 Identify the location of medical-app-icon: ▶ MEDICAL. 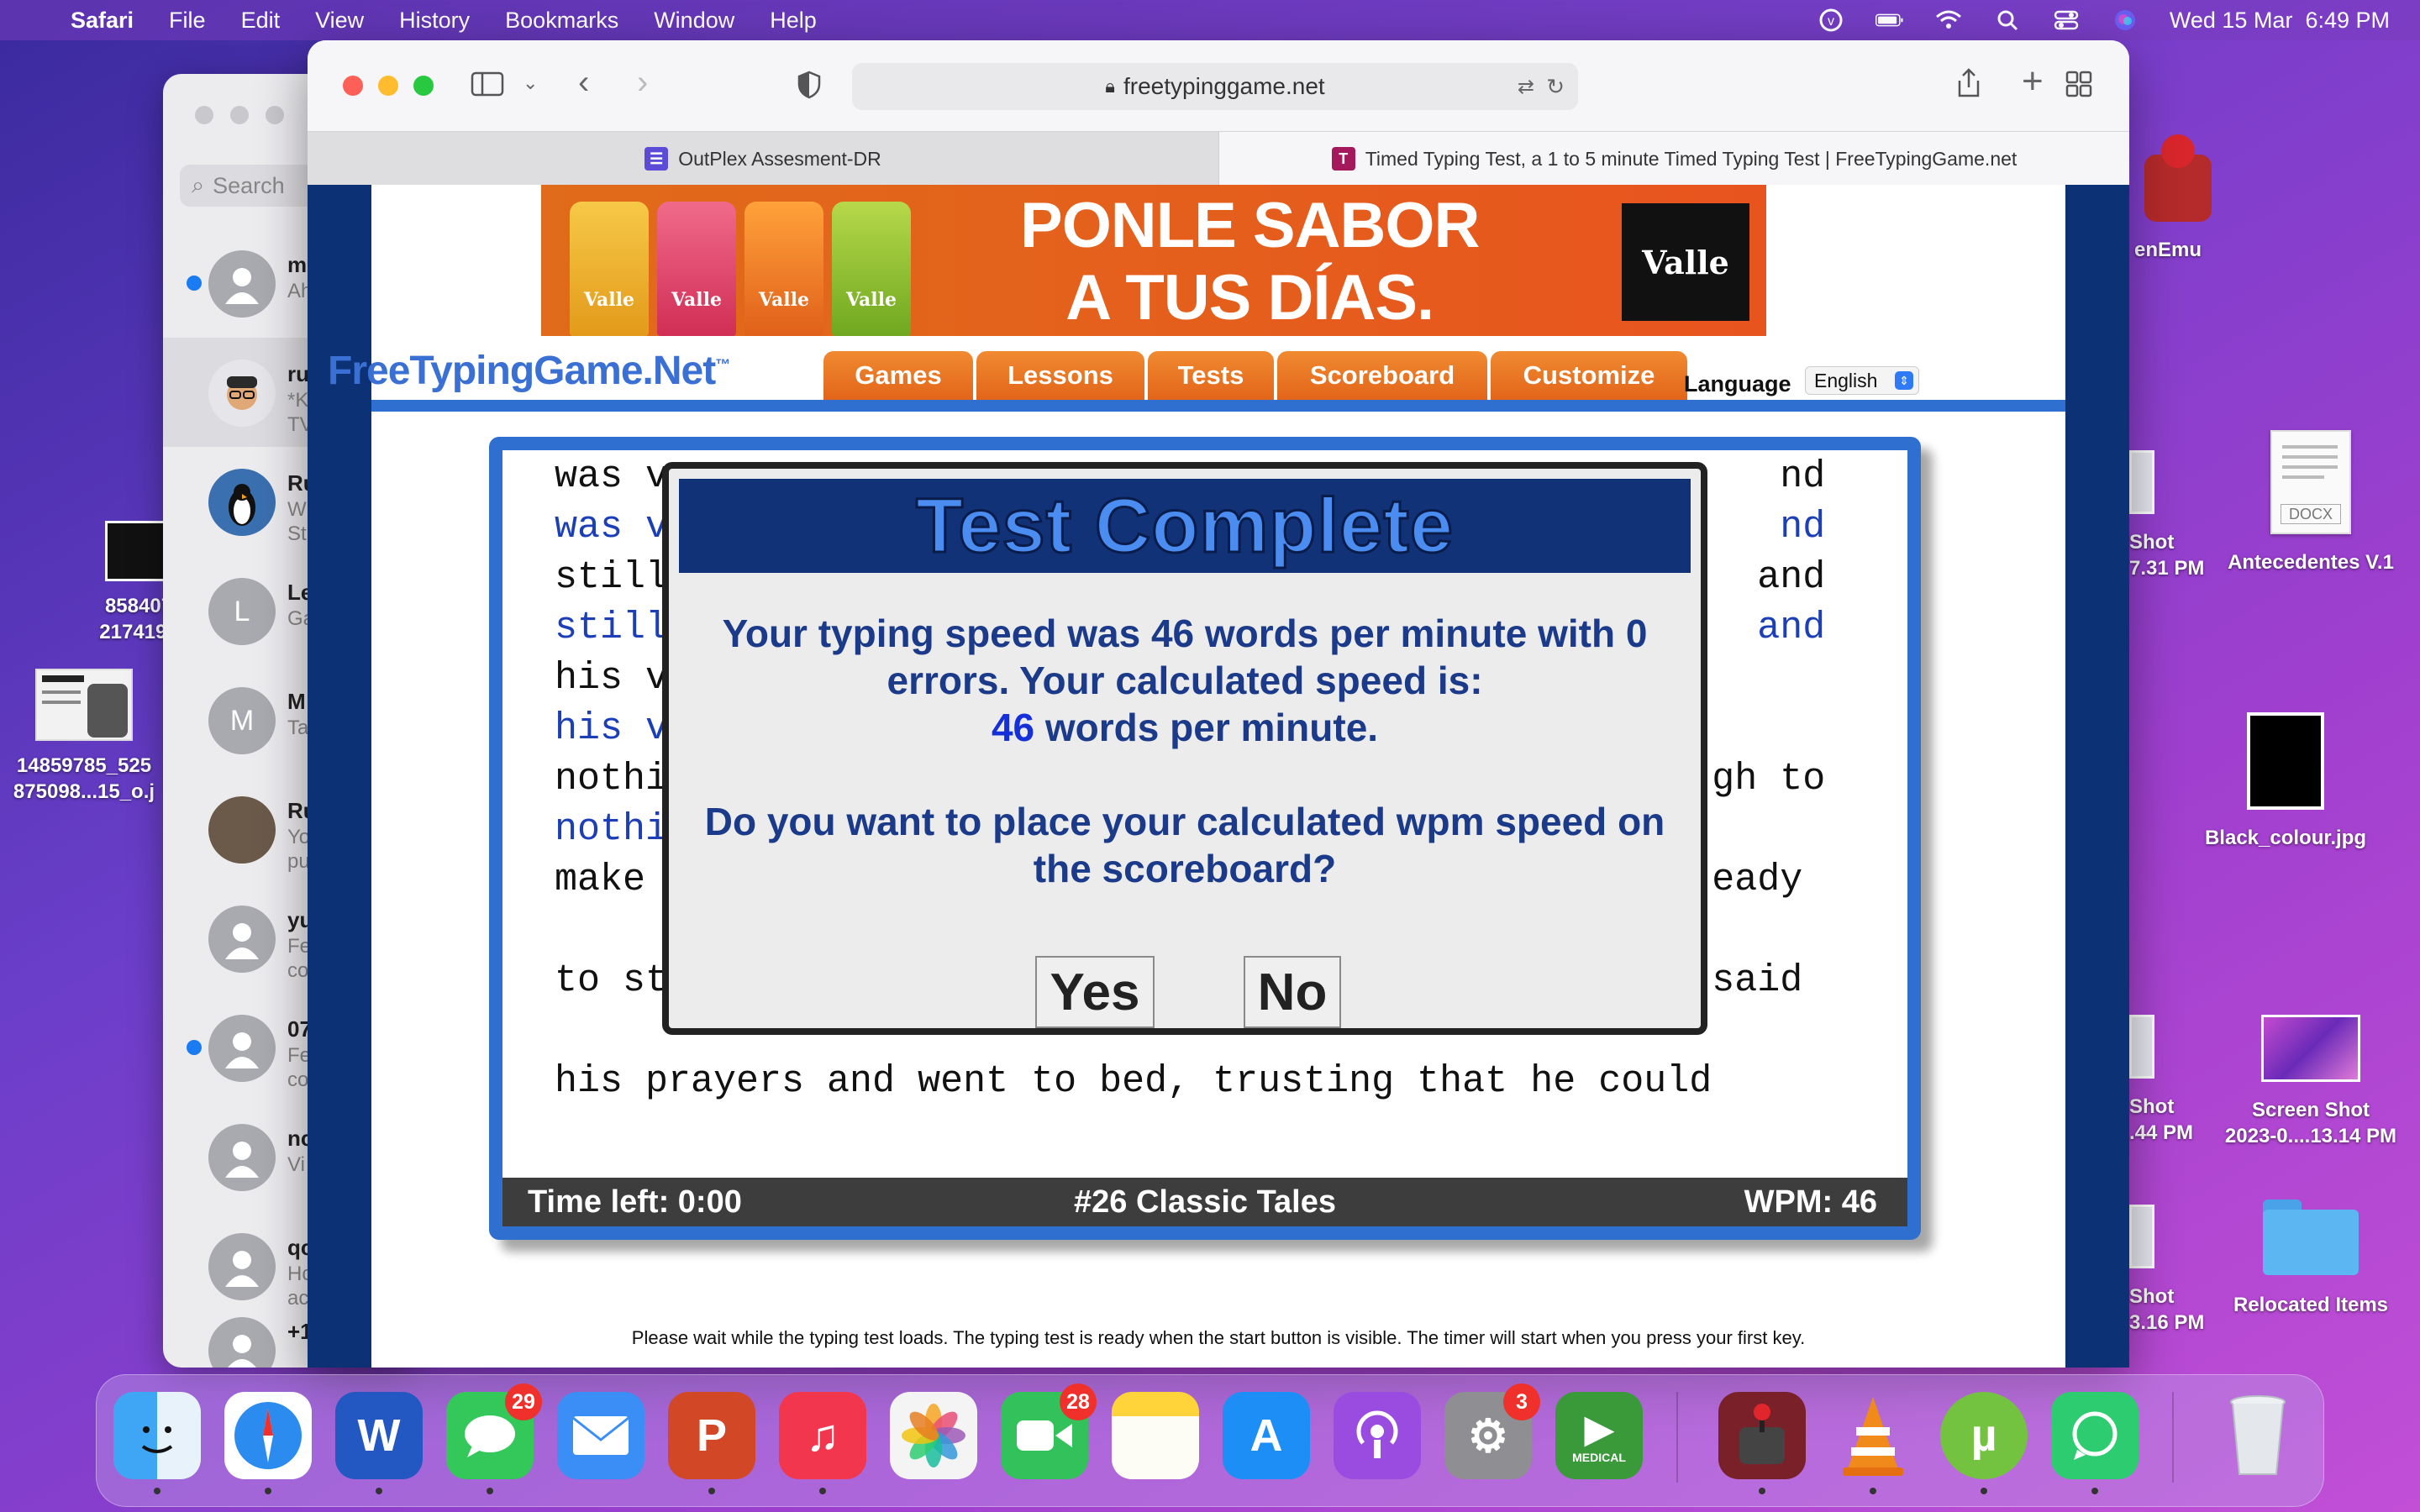
(1599, 1435).